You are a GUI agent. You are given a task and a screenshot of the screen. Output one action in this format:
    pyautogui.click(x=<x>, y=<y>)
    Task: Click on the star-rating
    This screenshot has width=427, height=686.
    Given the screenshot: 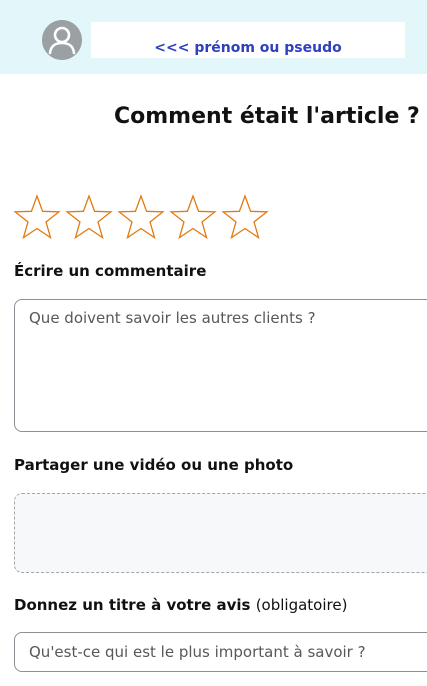 What is the action you would take?
    pyautogui.click(x=142, y=217)
    